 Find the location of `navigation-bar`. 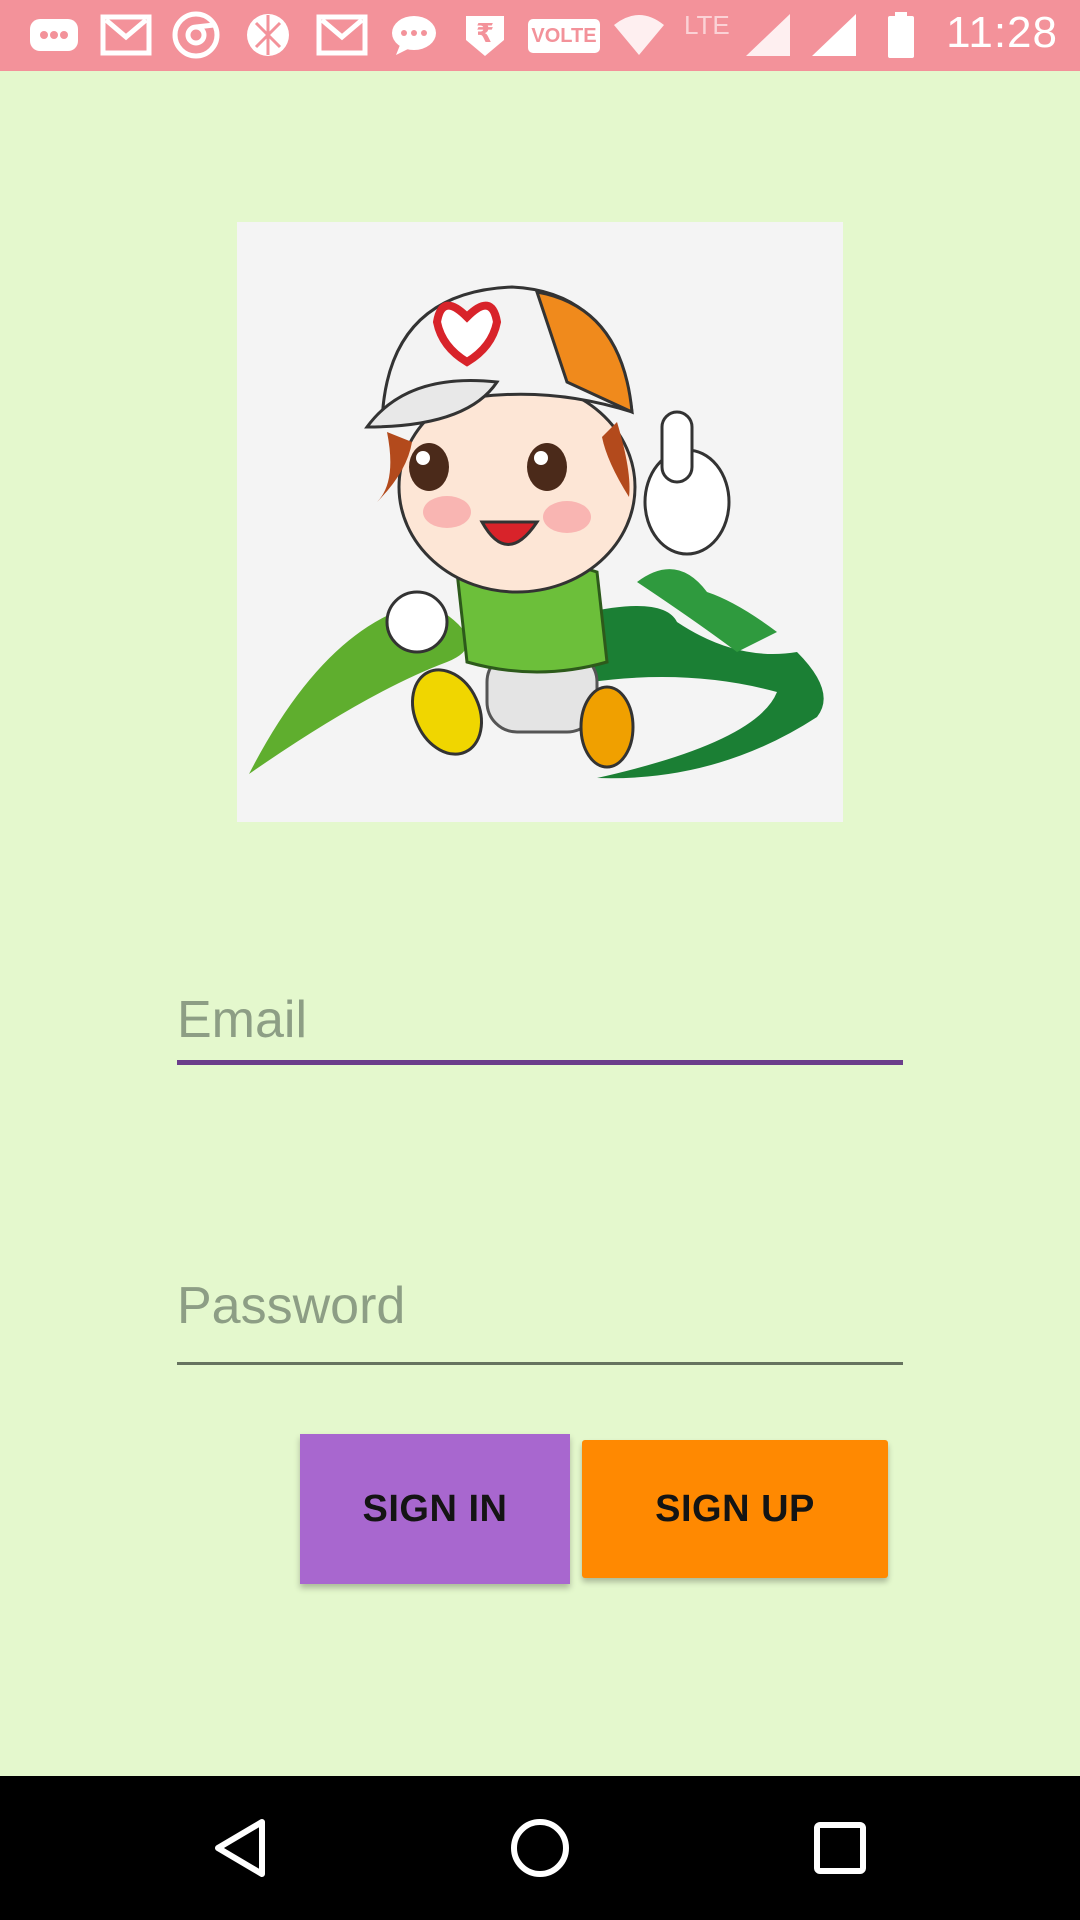

navigation-bar is located at coordinates (540, 1848).